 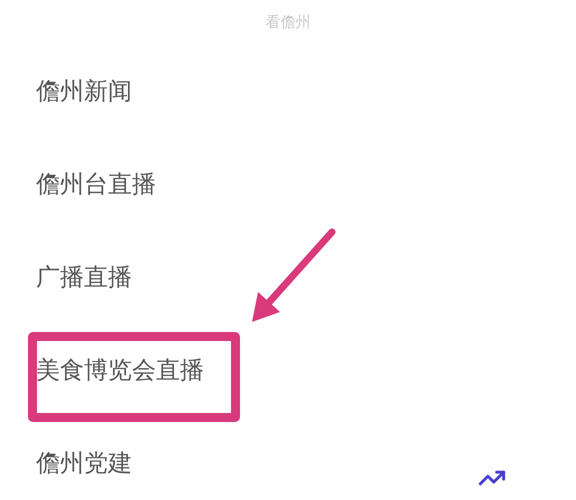 What do you see at coordinates (120, 370) in the screenshot?
I see `menu-item: 美食博览会直播` at bounding box center [120, 370].